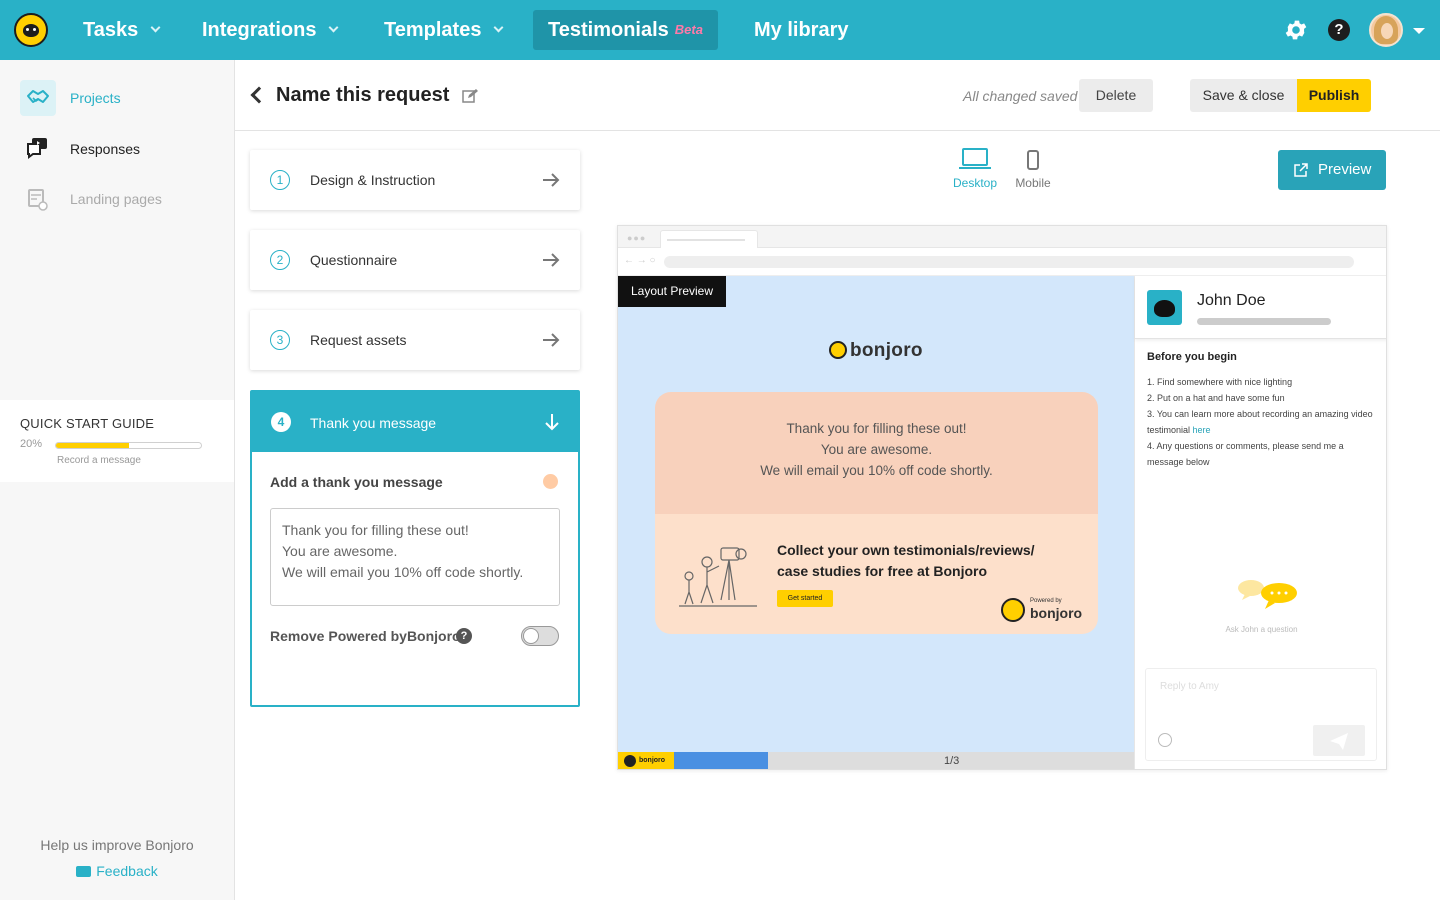 The width and height of the screenshot is (1440, 900). What do you see at coordinates (1020, 96) in the screenshot?
I see `save-status: All changed saved` at bounding box center [1020, 96].